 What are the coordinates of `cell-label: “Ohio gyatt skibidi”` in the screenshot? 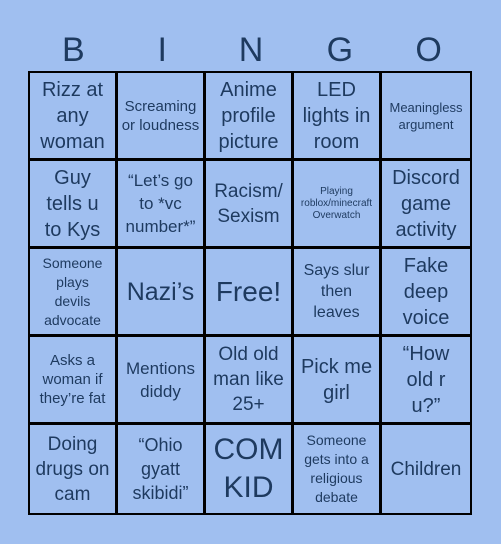 It's located at (160, 469).